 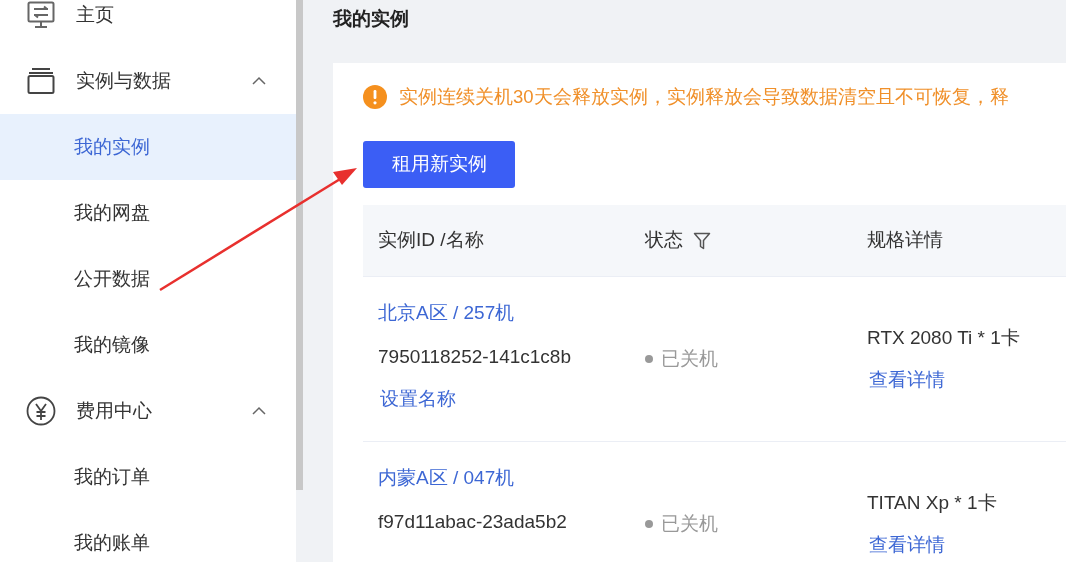 What do you see at coordinates (148, 477) in the screenshot?
I see `sidebar-item: 我的订单` at bounding box center [148, 477].